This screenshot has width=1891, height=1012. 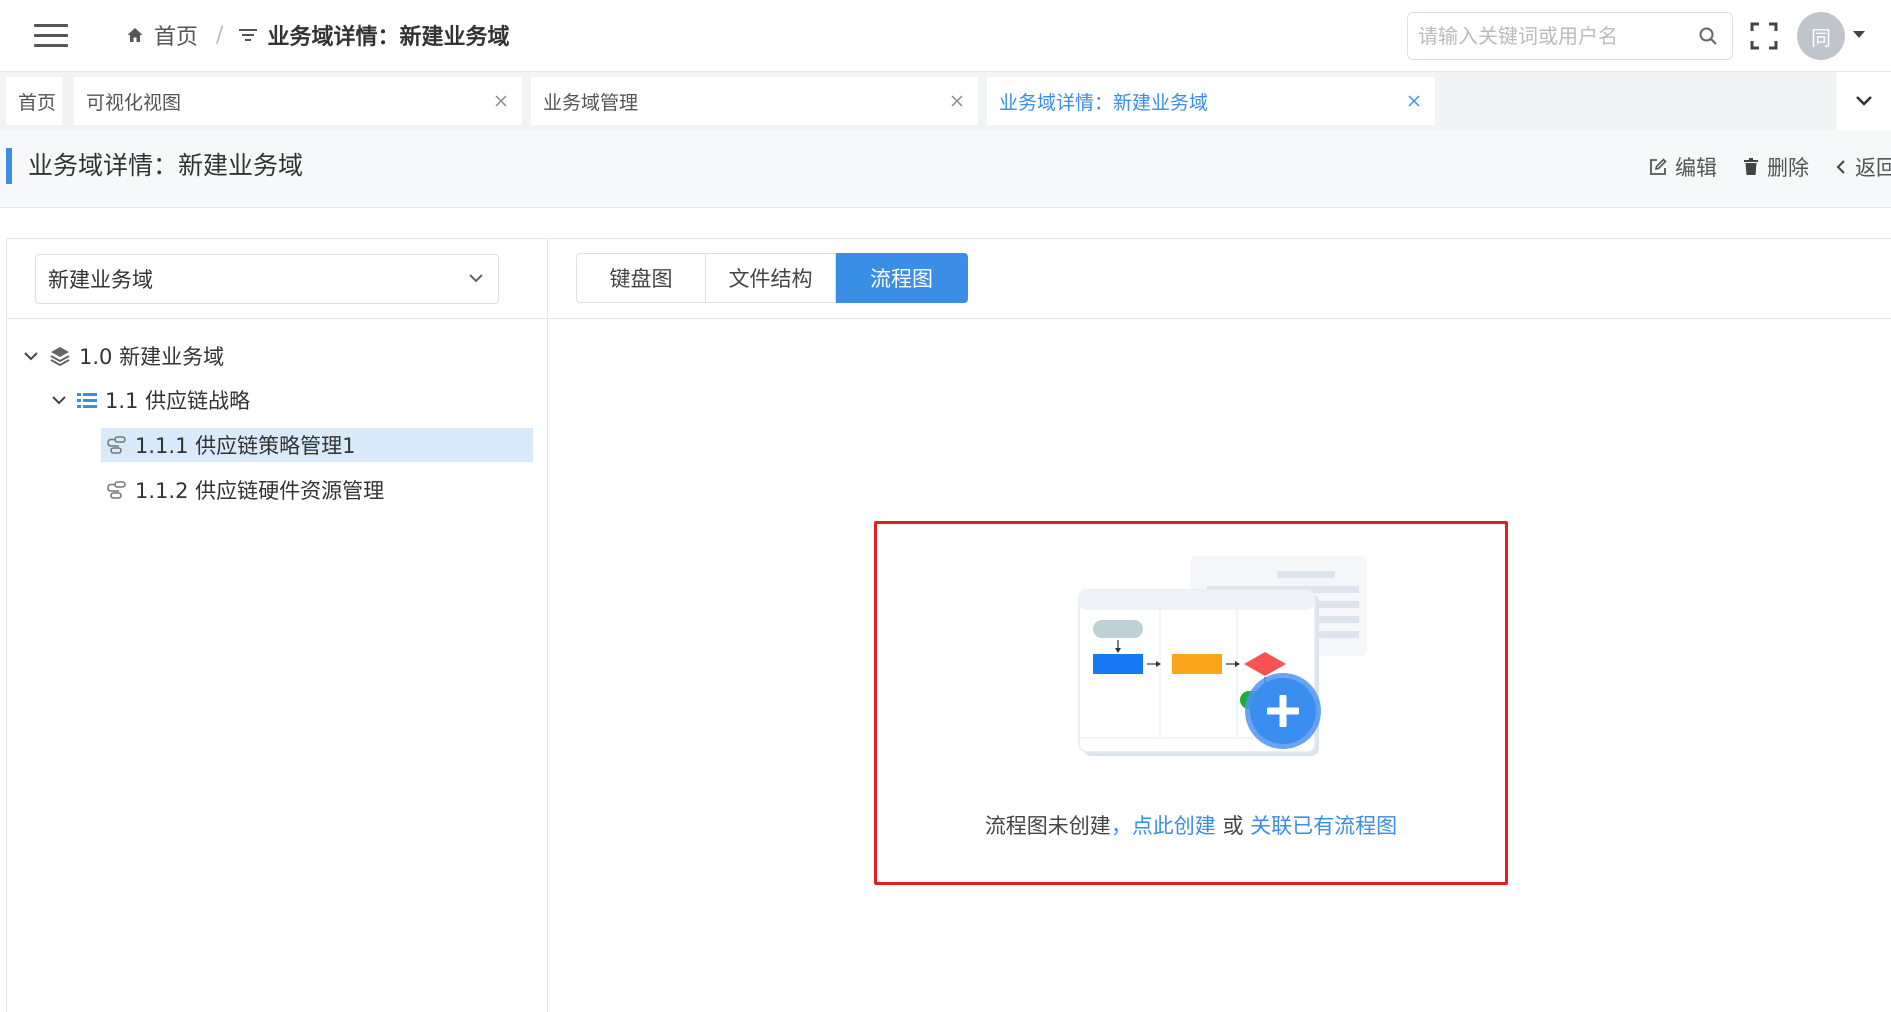 What do you see at coordinates (248, 35) in the screenshot?
I see `filter-icon` at bounding box center [248, 35].